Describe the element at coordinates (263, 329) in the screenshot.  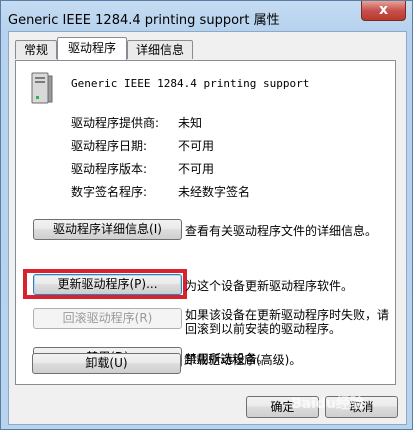
I see `rollback-driver-description-line2: 回滚到以前安装的驱动程序。` at that location.